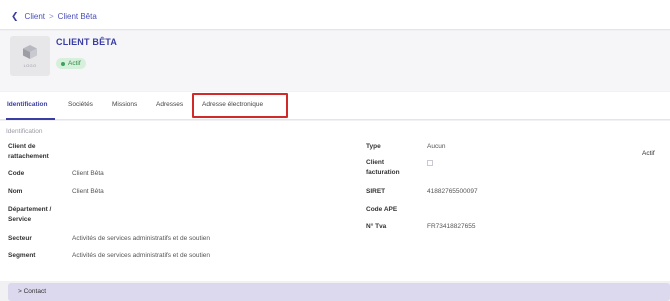 The width and height of the screenshot is (670, 301). What do you see at coordinates (30, 65) in the screenshot?
I see `logo-placeholder-text: LOGO` at bounding box center [30, 65].